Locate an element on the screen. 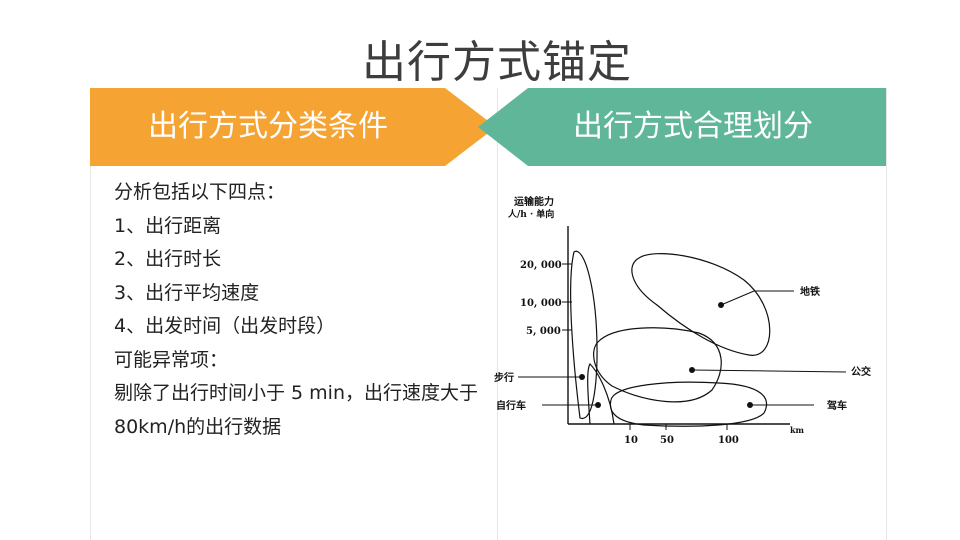 The image size is (960, 540). right-panel-border is located at coordinates (886, 314).